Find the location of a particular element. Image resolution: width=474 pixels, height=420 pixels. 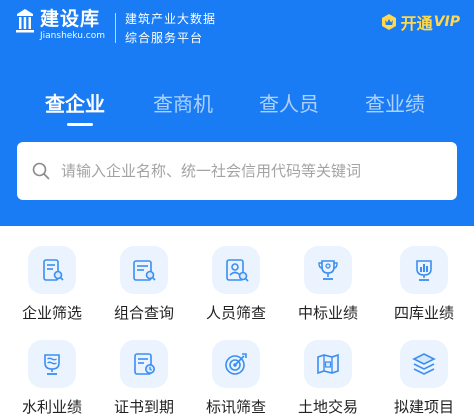

tab-personnel: 查人员 is located at coordinates (289, 104).